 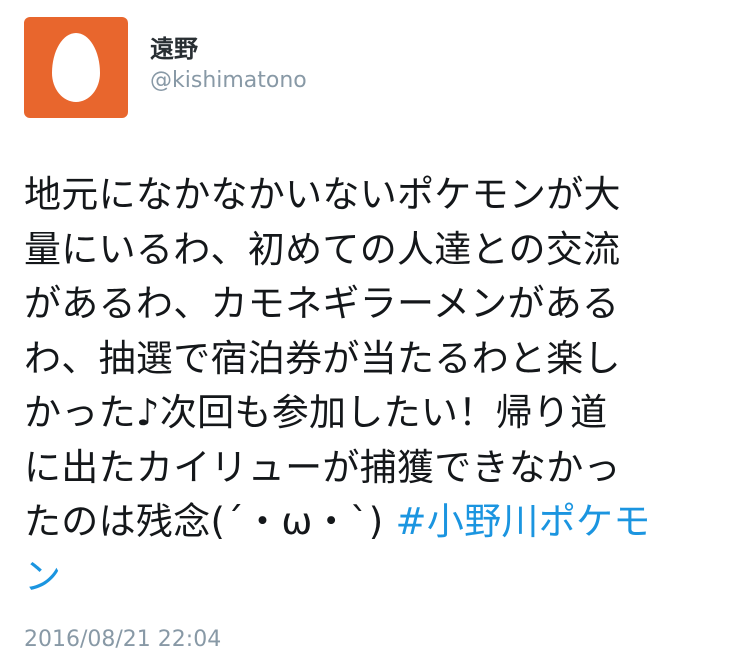 I want to click on tweet-text-line: 地元になかなかいないポケモンが大, so click(x=322, y=194).